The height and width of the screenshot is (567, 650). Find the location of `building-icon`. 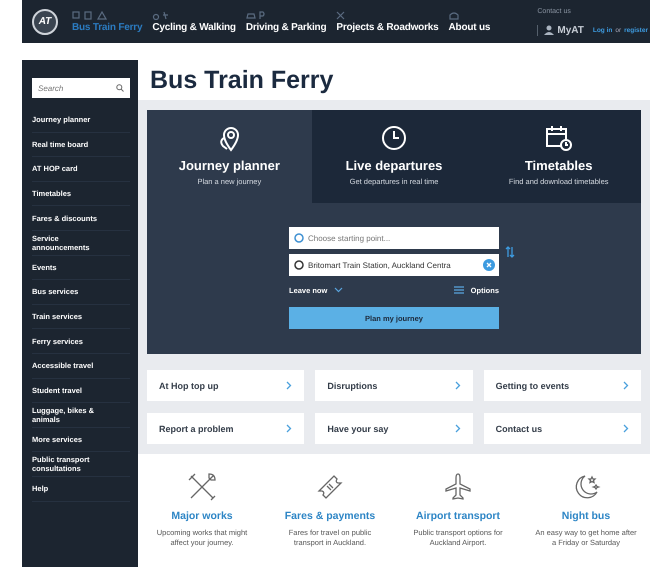

building-icon is located at coordinates (453, 15).